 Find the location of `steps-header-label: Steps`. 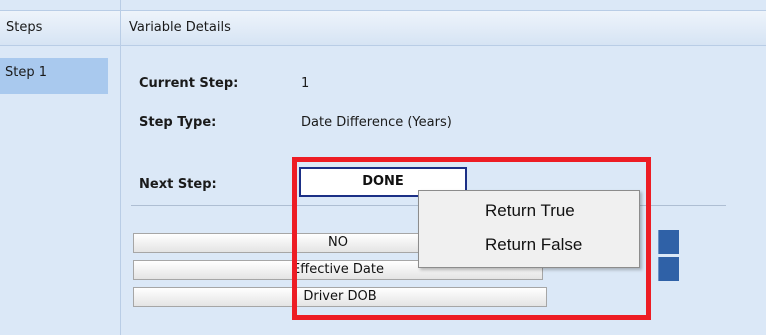

steps-header-label: Steps is located at coordinates (24, 27).